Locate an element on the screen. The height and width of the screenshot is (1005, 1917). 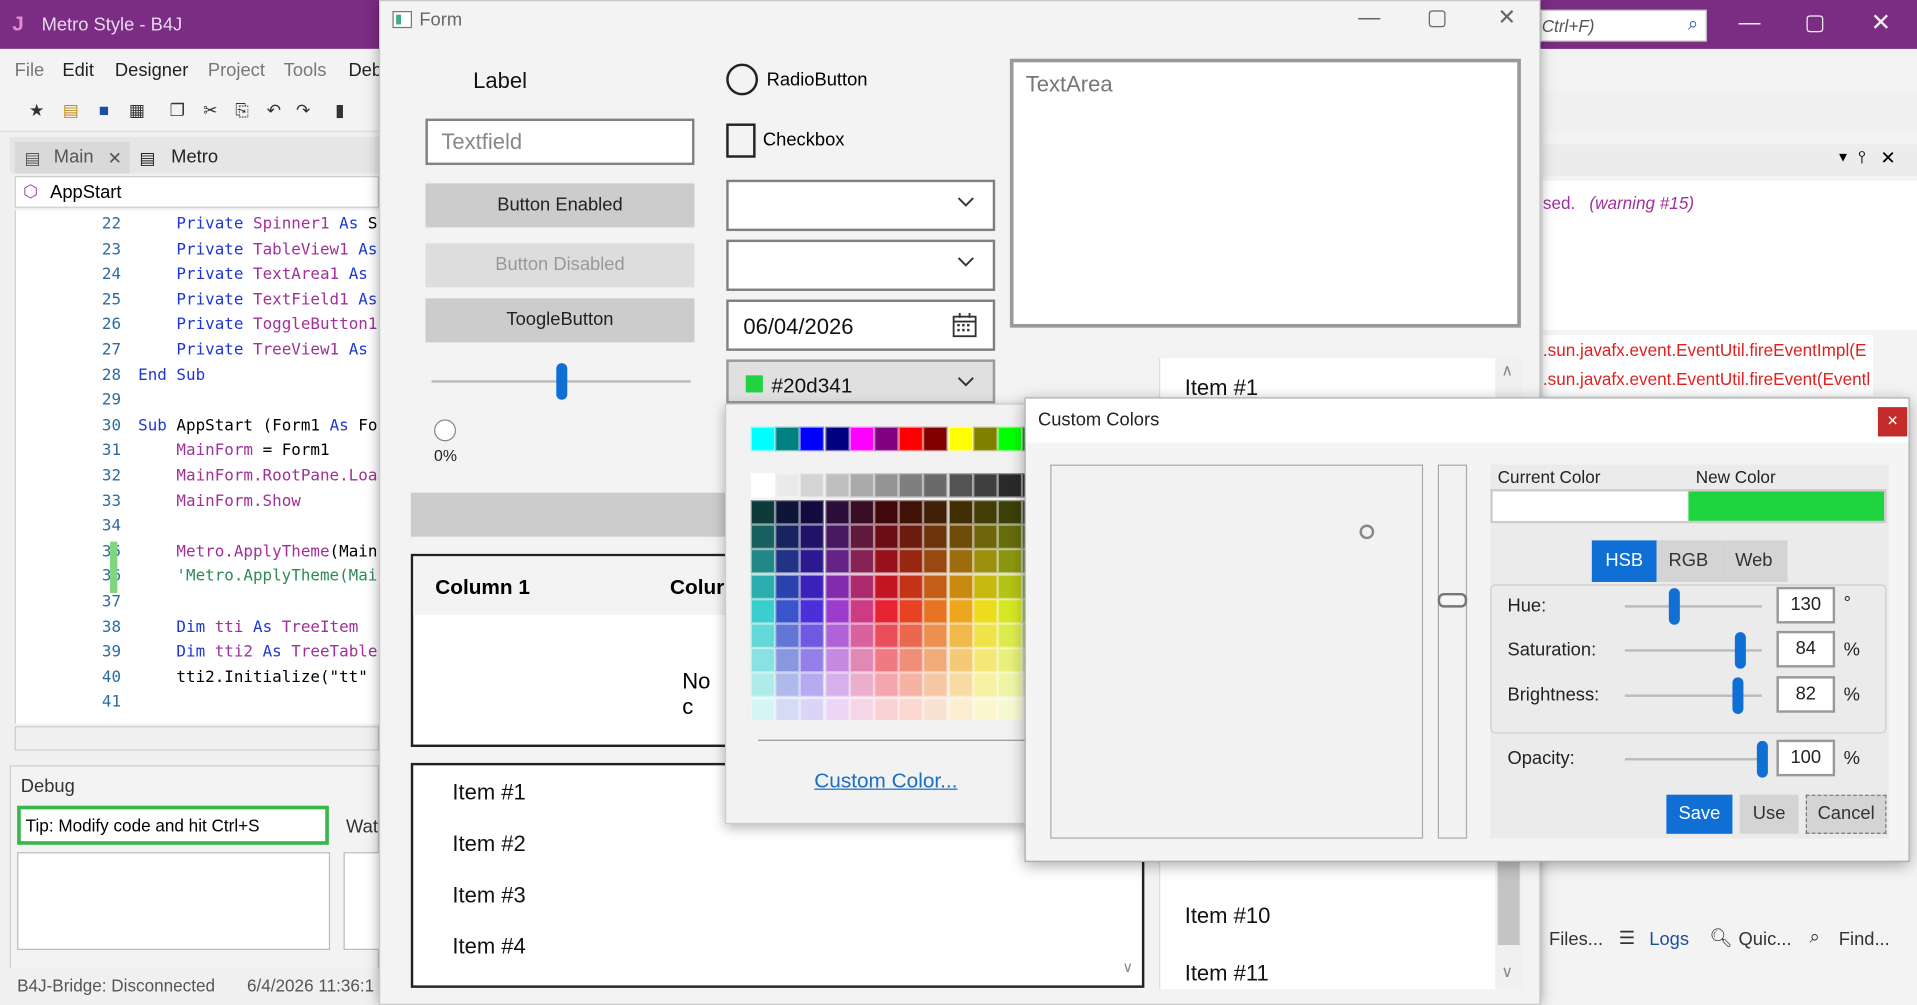
saturation-brightness-area is located at coordinates (1237, 651).